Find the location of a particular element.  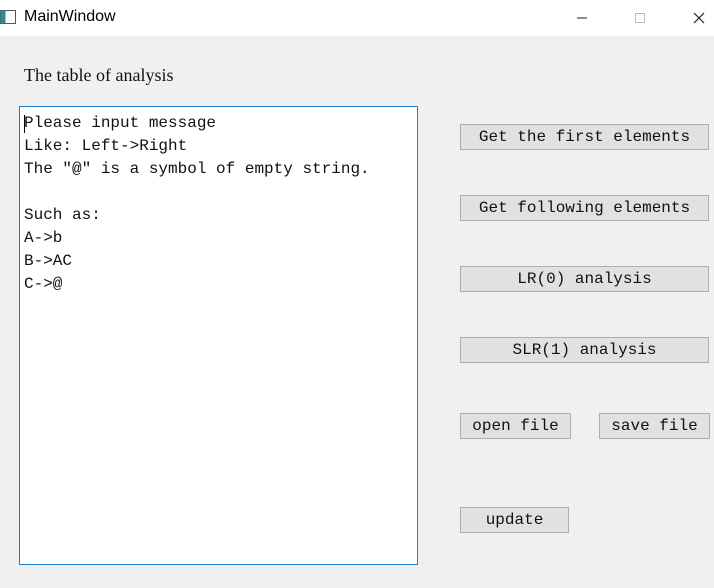

get-first-elements-button: Get the first elements is located at coordinates (584, 137).